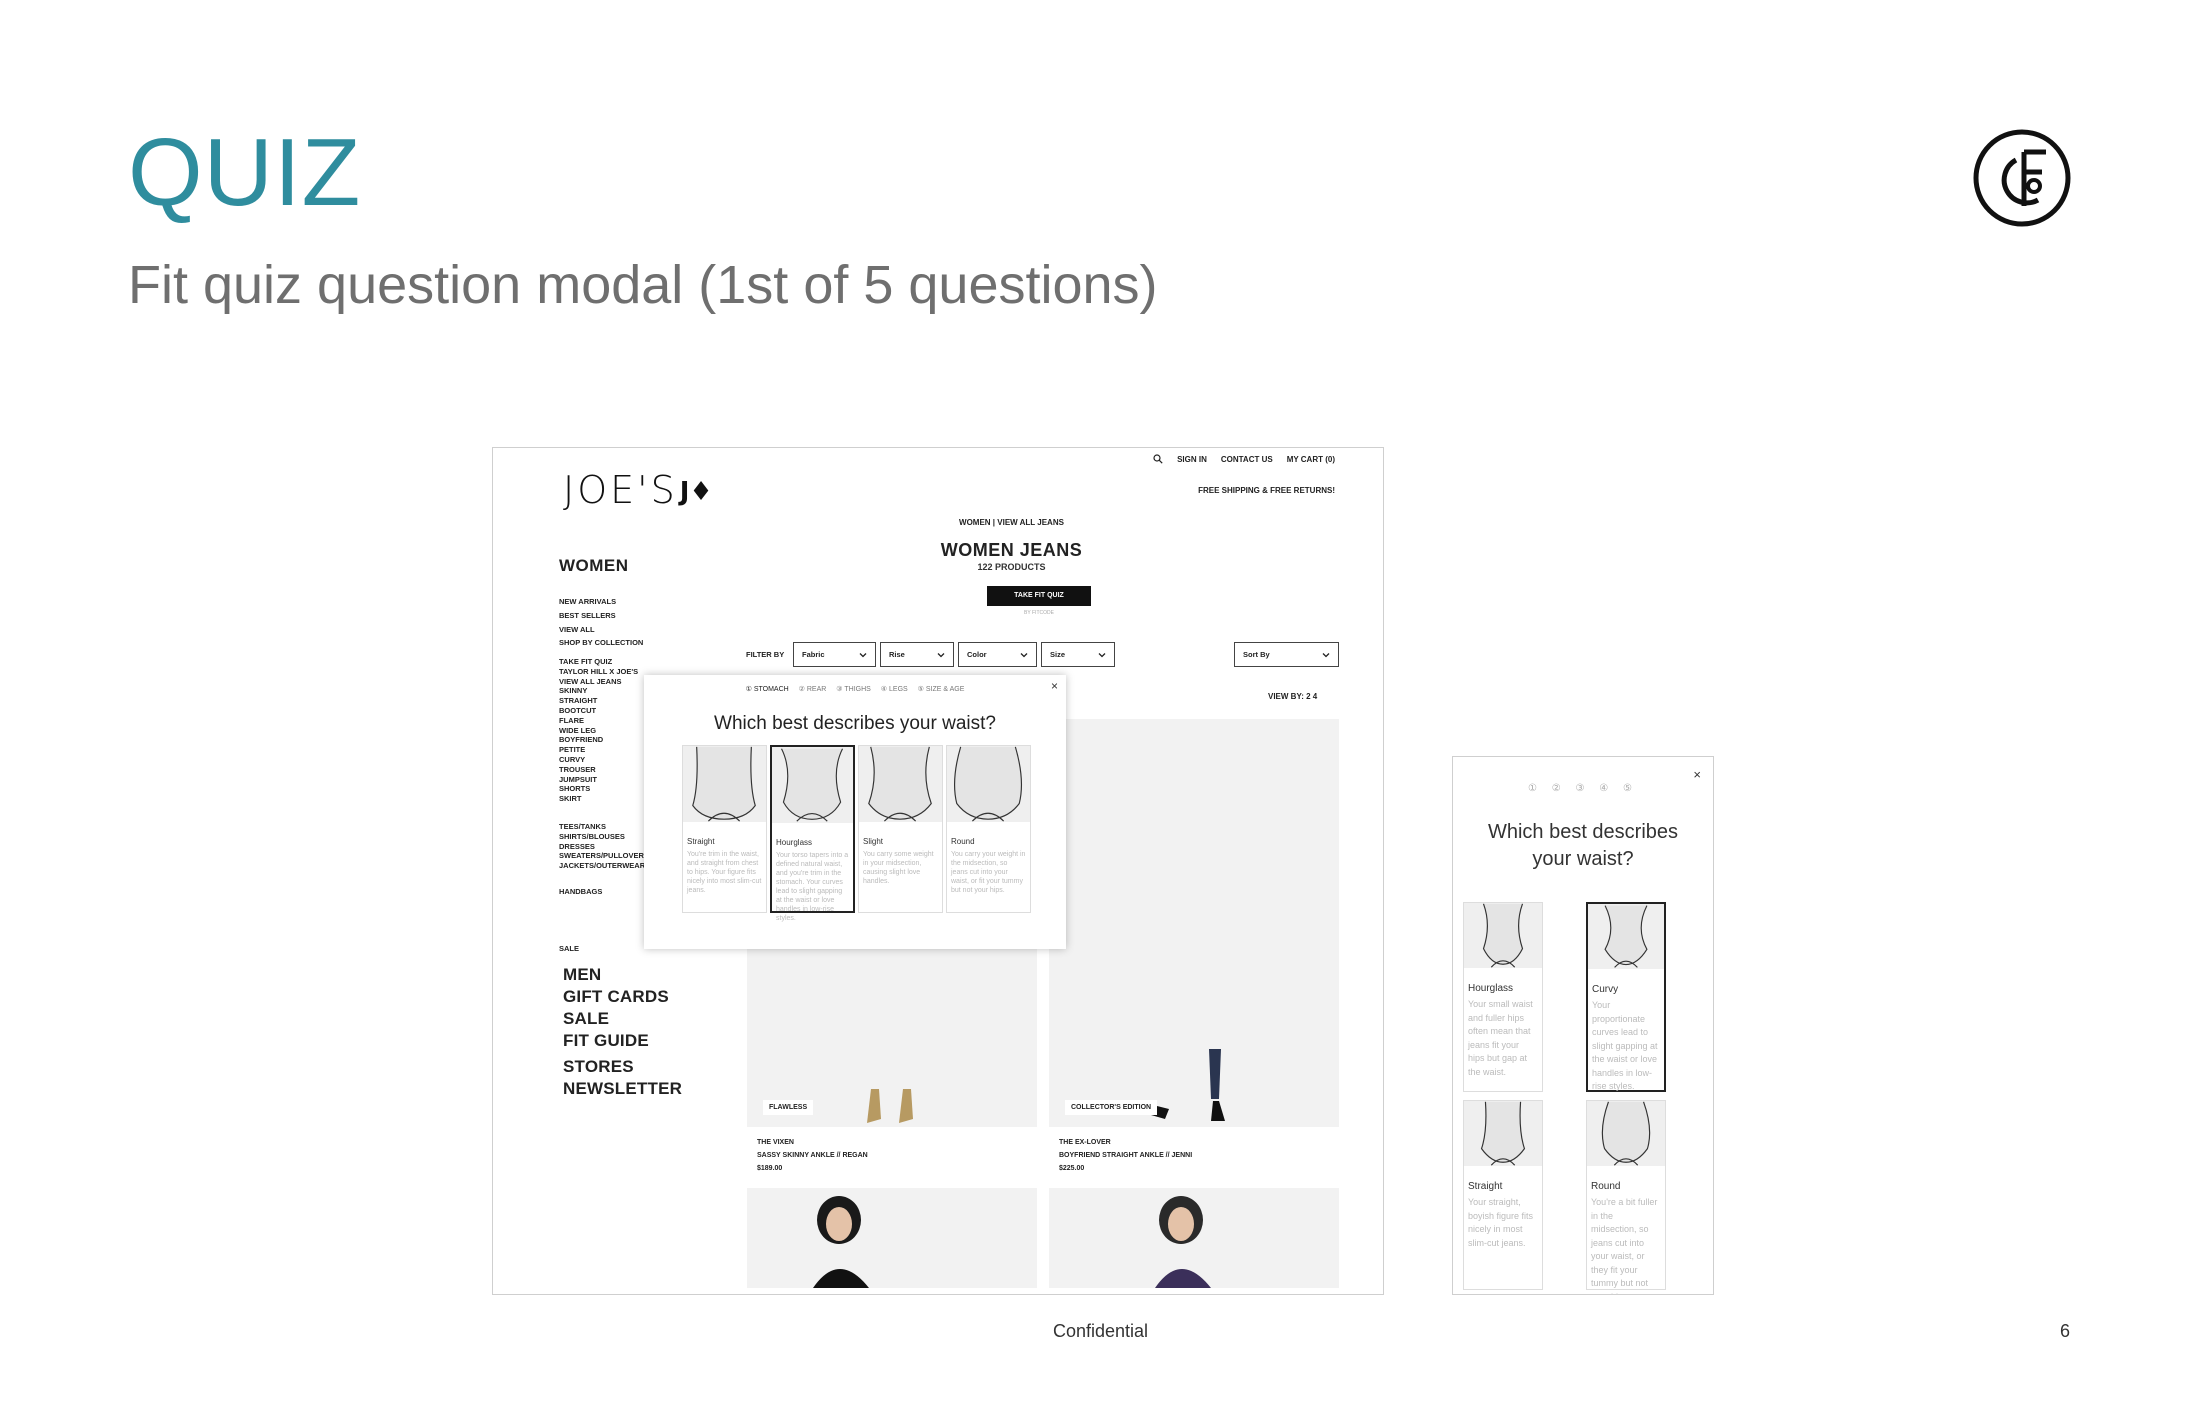 This screenshot has height=1422, width=2201. What do you see at coordinates (775, 1142) in the screenshot?
I see `product-collection: THE VIXEN` at bounding box center [775, 1142].